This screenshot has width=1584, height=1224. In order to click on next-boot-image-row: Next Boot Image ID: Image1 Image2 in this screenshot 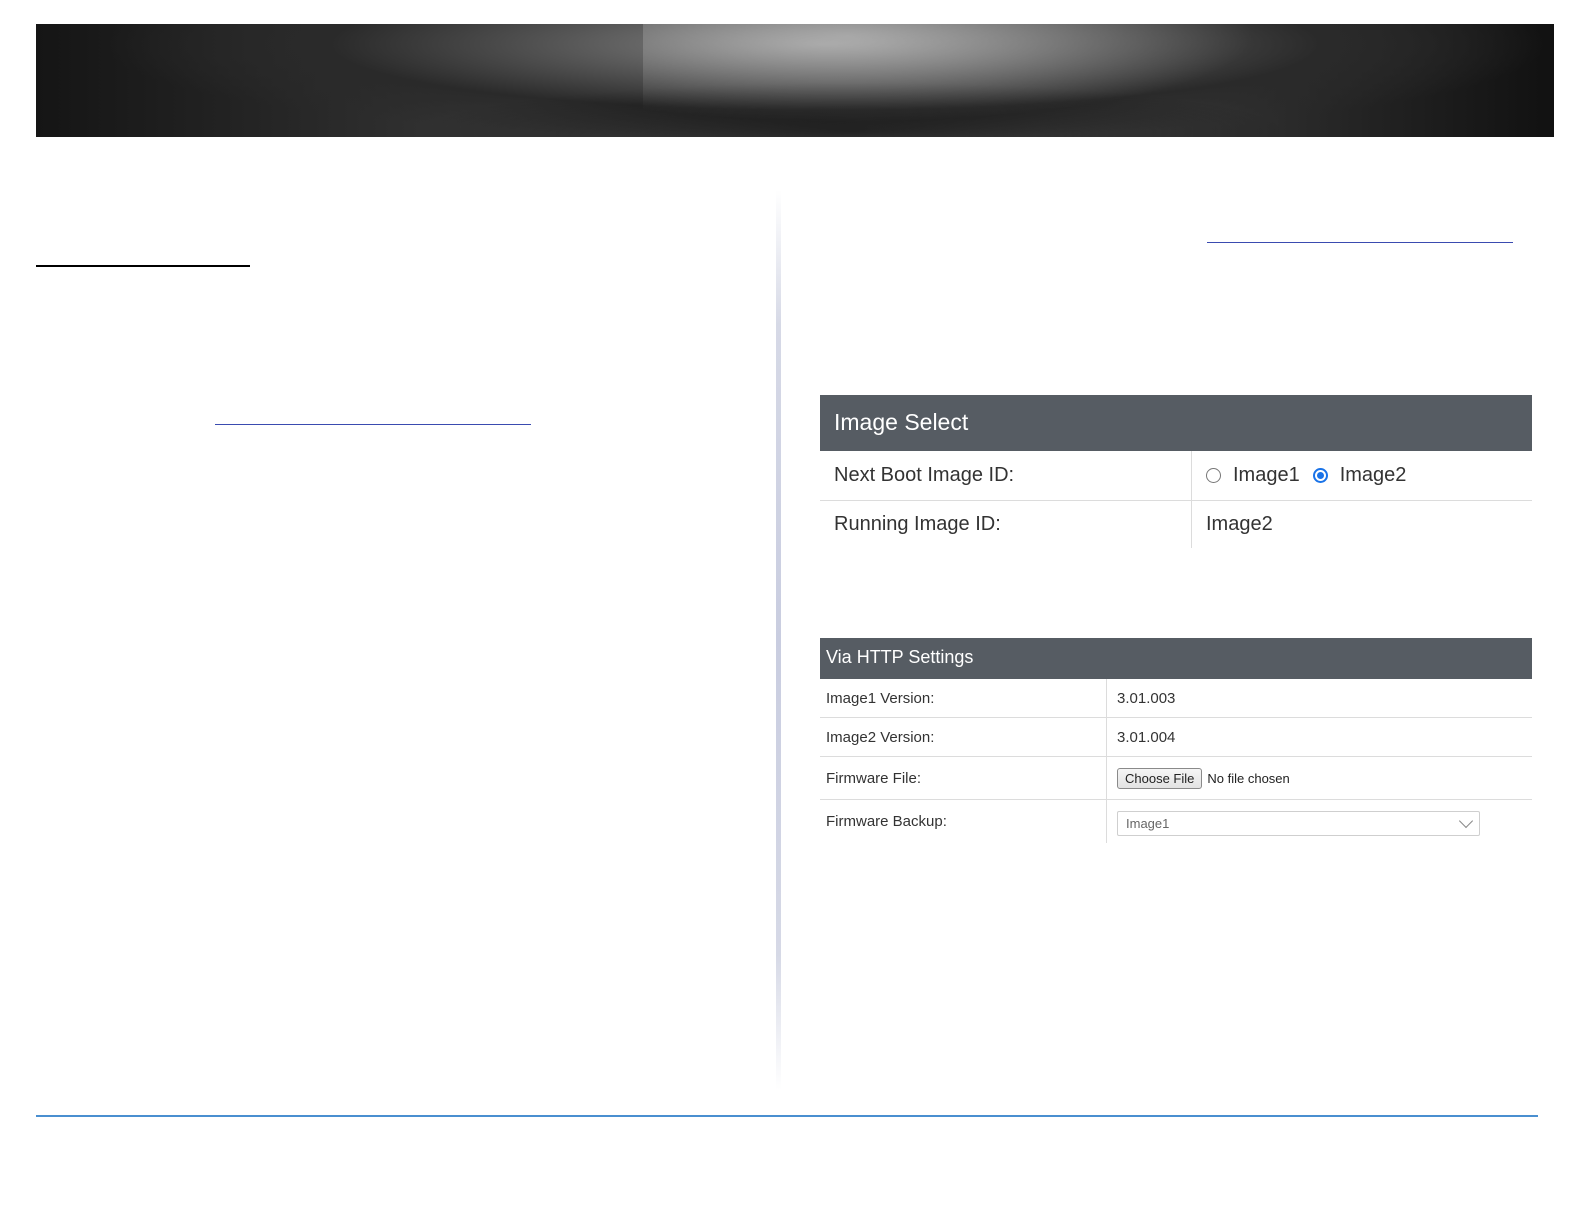, I will do `click(1176, 476)`.